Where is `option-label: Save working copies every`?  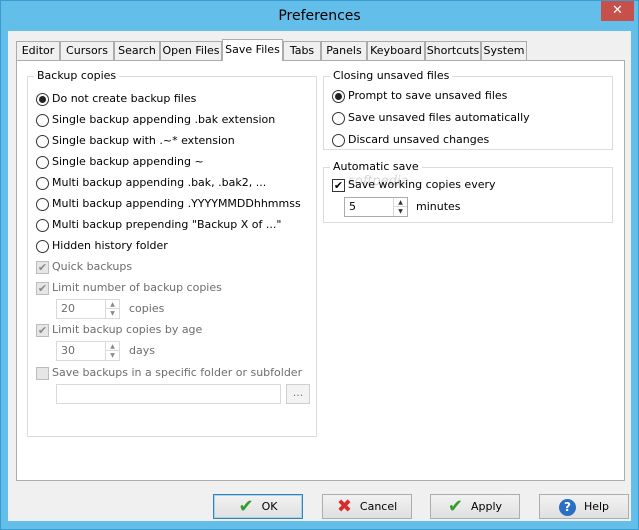
option-label: Save working copies every is located at coordinates (422, 184).